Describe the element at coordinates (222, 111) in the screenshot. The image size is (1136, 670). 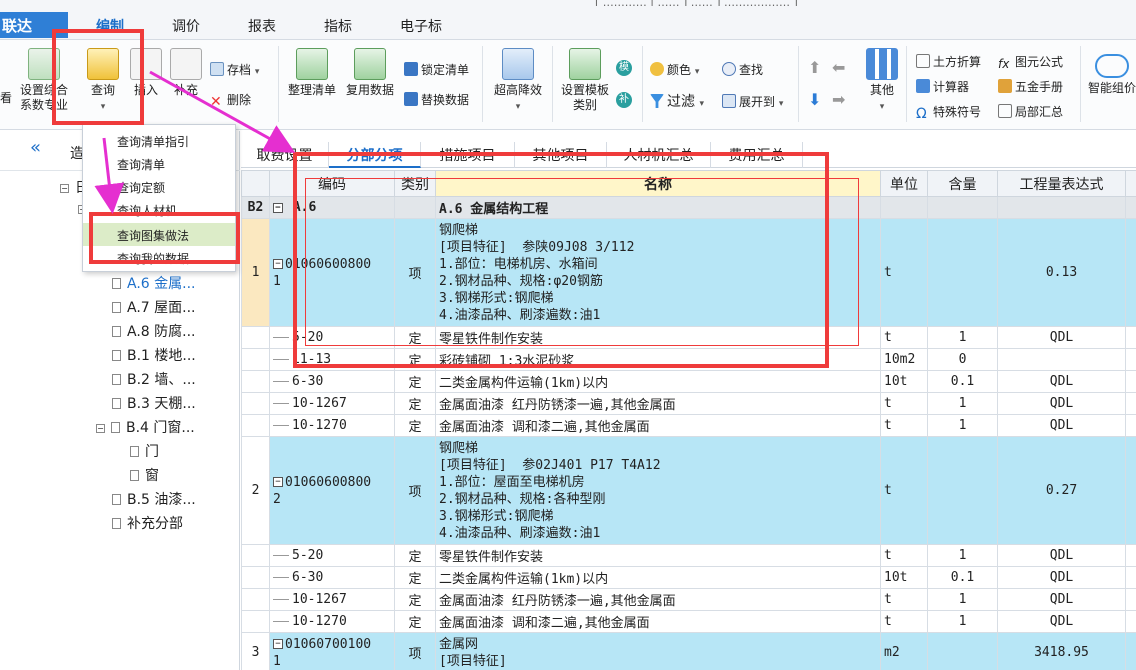
I see `arrow-to-grid` at that location.